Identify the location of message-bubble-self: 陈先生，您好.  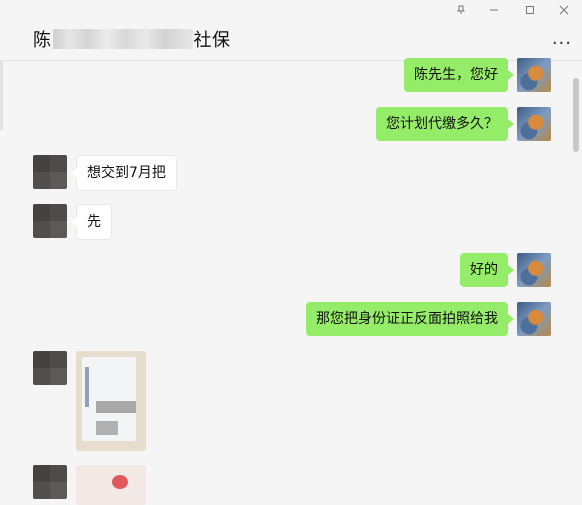
(459, 75).